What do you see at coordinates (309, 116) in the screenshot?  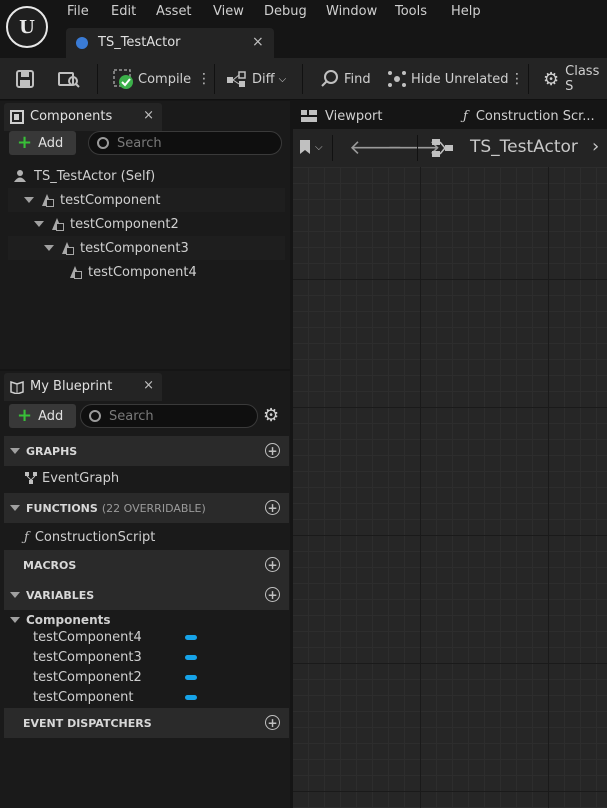 I see `viewport-icon` at bounding box center [309, 116].